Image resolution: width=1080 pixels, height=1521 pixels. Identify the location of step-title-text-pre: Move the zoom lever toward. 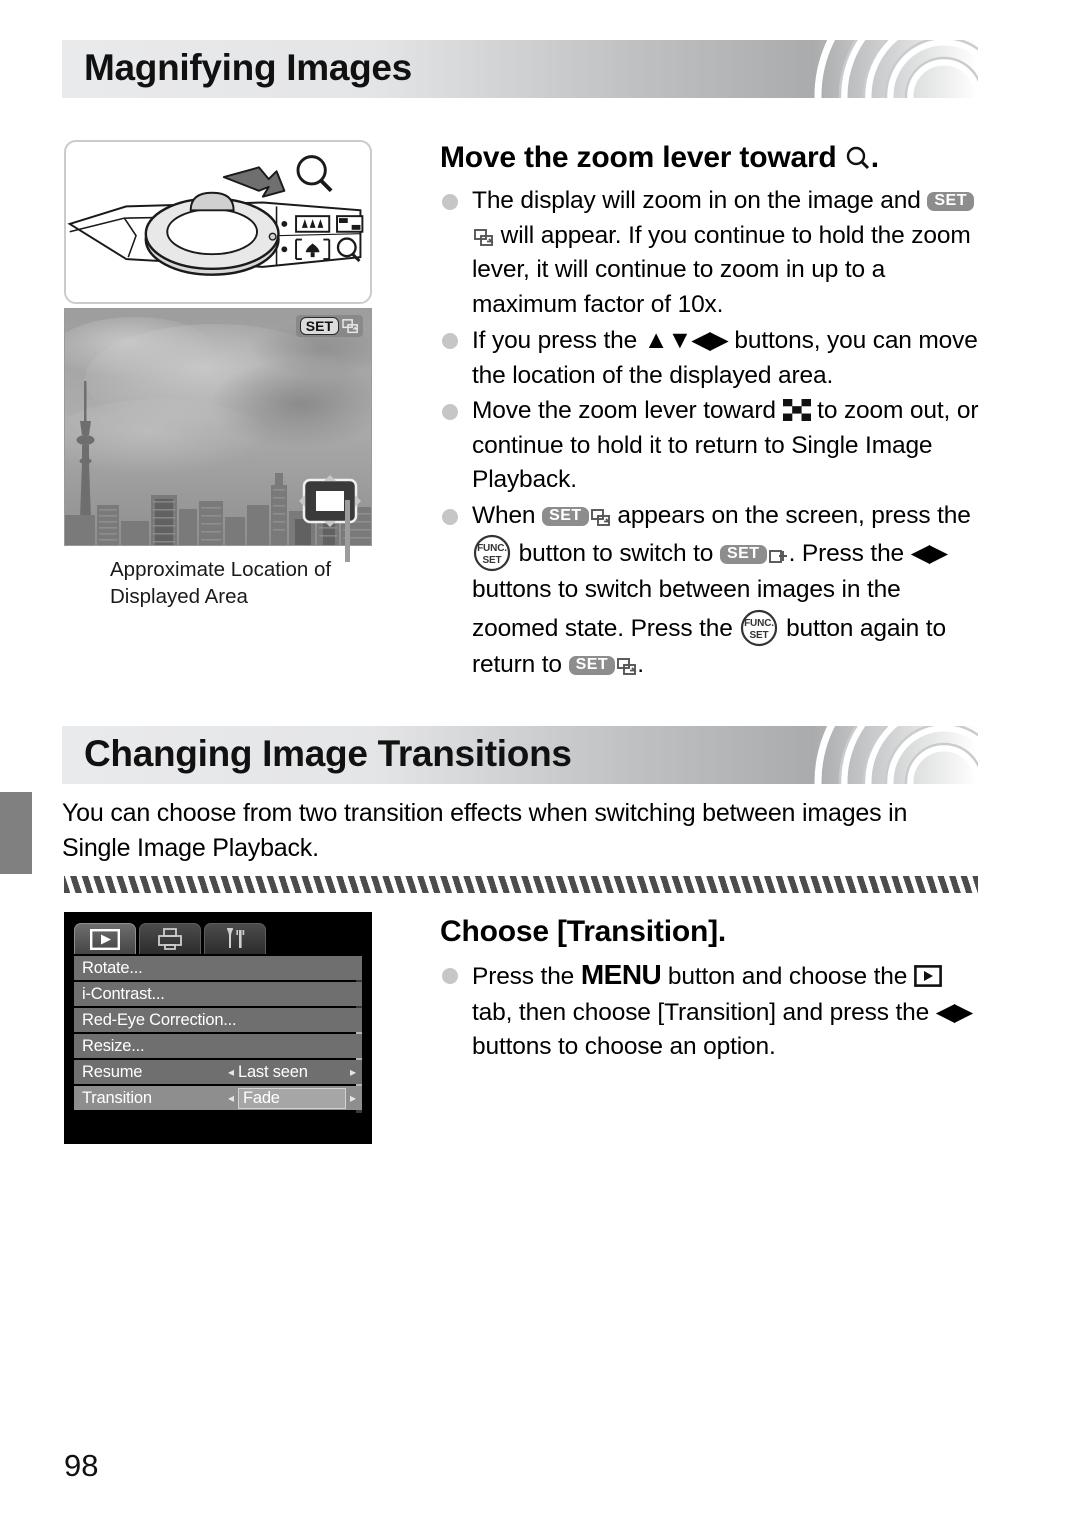
(642, 157).